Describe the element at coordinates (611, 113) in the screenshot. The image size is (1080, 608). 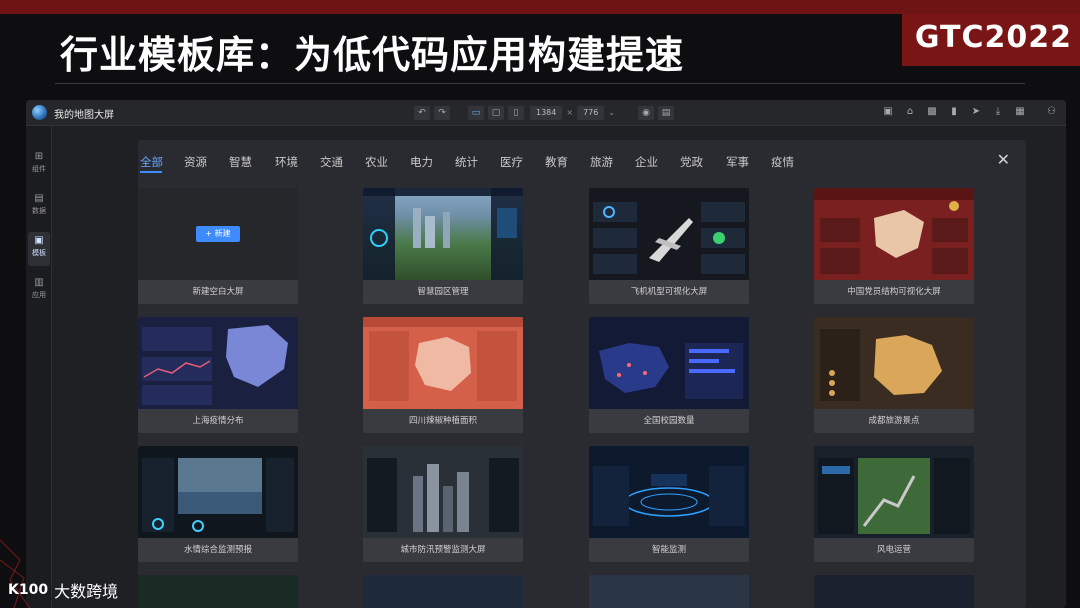
I see `chevron-down-icon: ⌄` at that location.